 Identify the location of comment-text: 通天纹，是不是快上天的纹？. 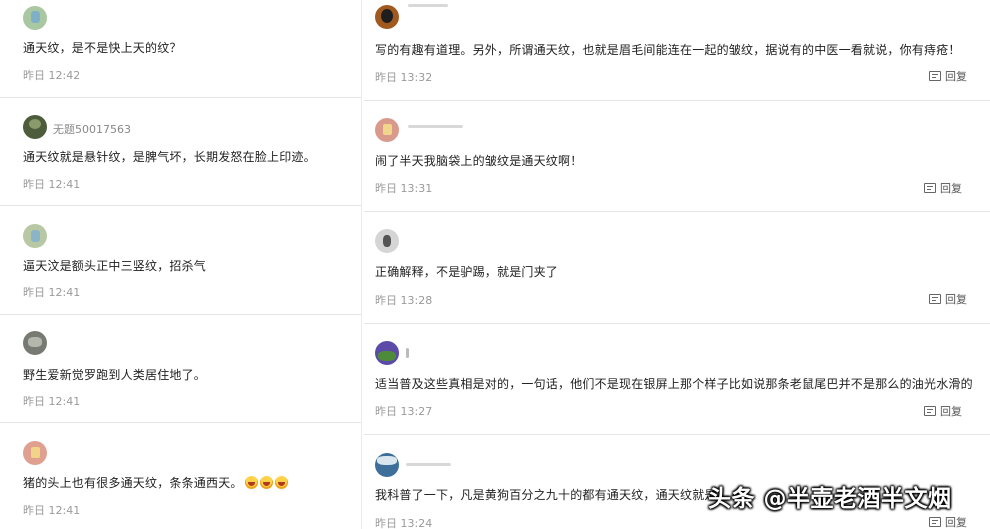
(102, 48).